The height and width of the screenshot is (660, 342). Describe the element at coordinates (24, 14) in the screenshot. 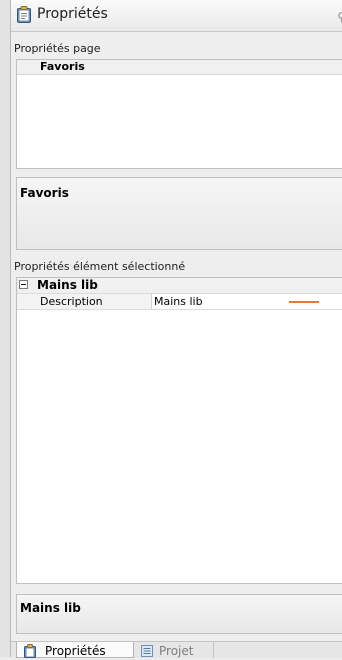

I see `clipboard-icon` at that location.